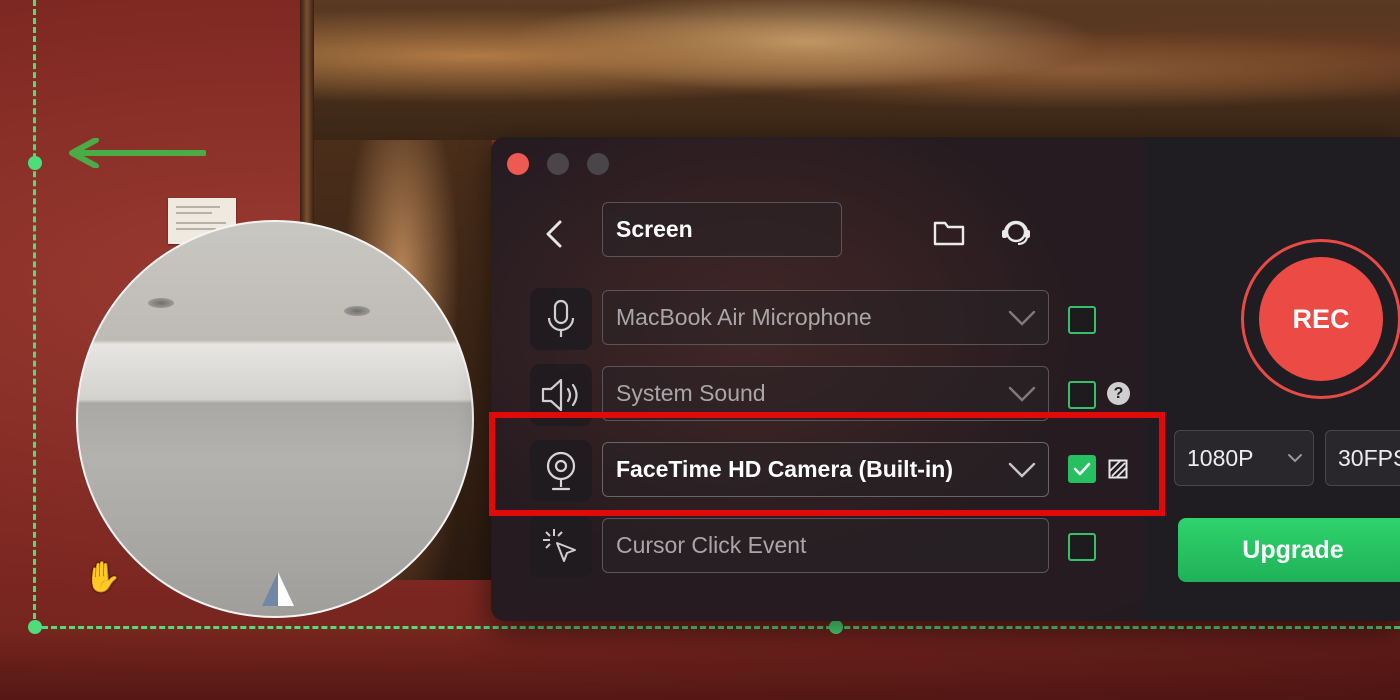 The image size is (1400, 700). What do you see at coordinates (1082, 395) in the screenshot?
I see `system-sound-checkbox` at bounding box center [1082, 395].